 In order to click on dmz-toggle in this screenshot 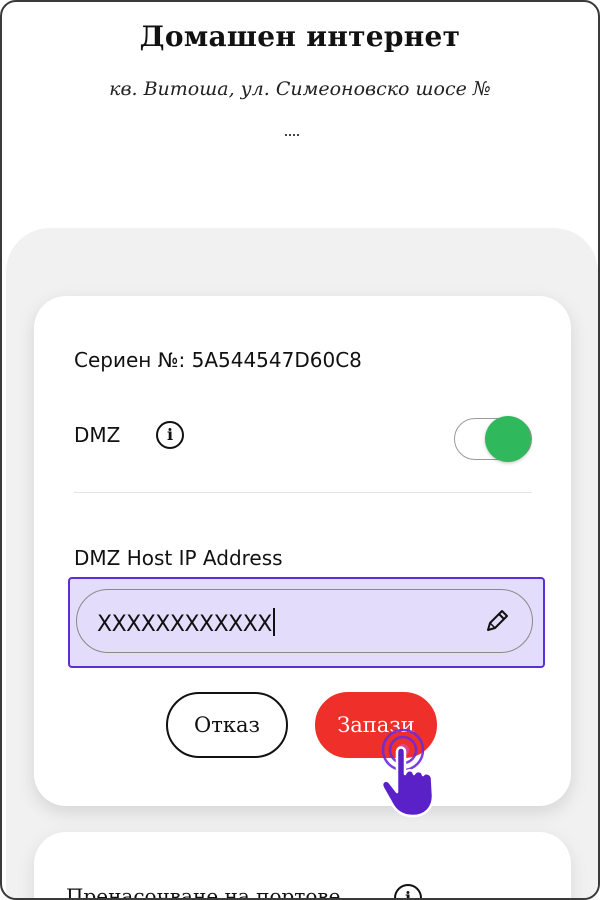, I will do `click(493, 439)`.